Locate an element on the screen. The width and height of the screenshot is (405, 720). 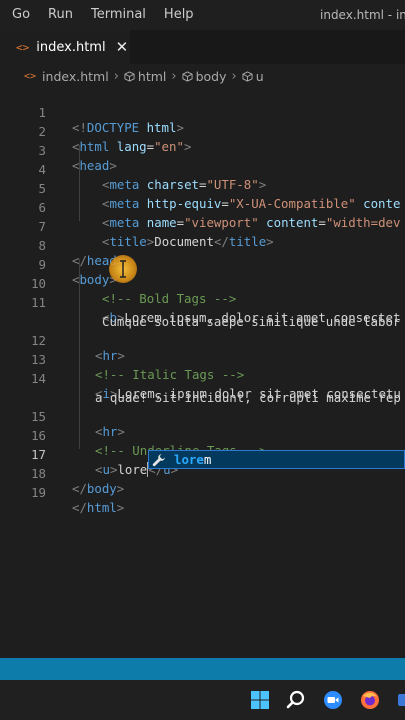
code-line: 19 </html> is located at coordinates (202, 491).